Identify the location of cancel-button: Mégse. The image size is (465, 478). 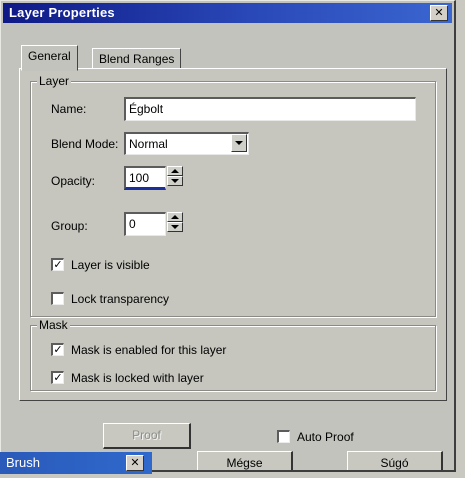
(245, 460).